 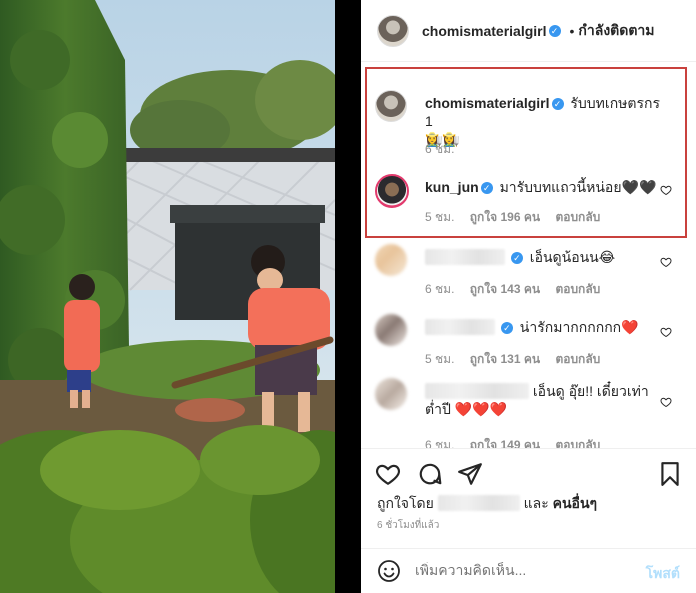 What do you see at coordinates (452, 187) in the screenshot?
I see `comment-username: kun_jun` at bounding box center [452, 187].